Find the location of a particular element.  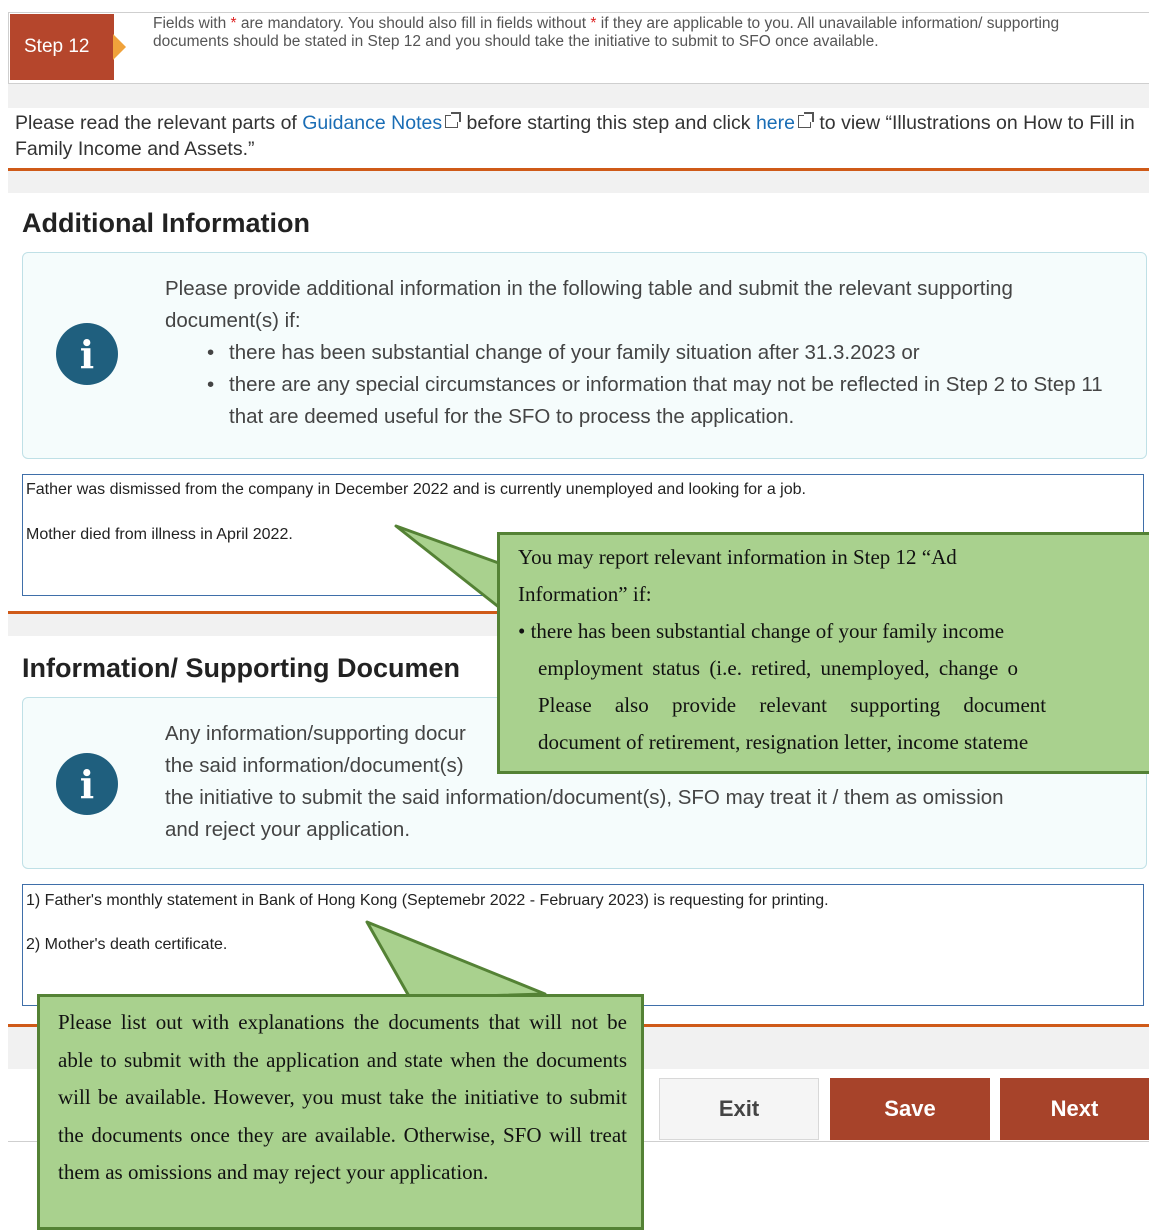

callout-line: Information” if: is located at coordinates (585, 594).